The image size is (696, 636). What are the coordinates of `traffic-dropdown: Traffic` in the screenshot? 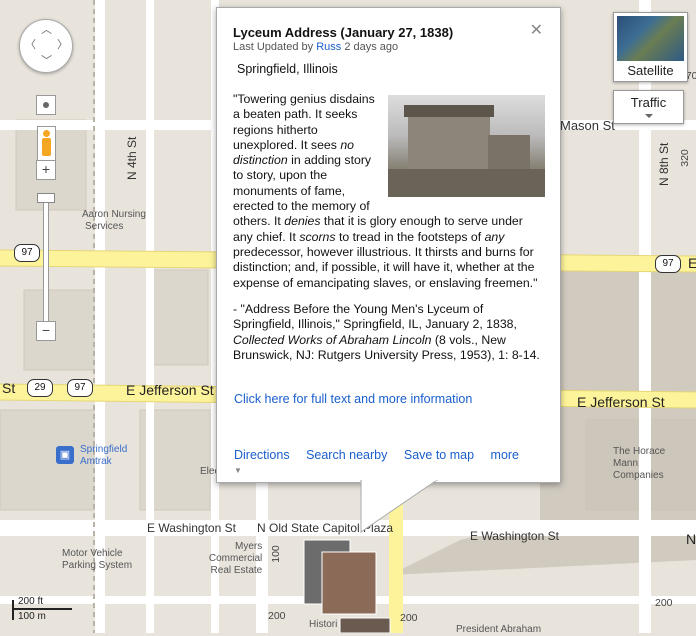 It's located at (648, 107).